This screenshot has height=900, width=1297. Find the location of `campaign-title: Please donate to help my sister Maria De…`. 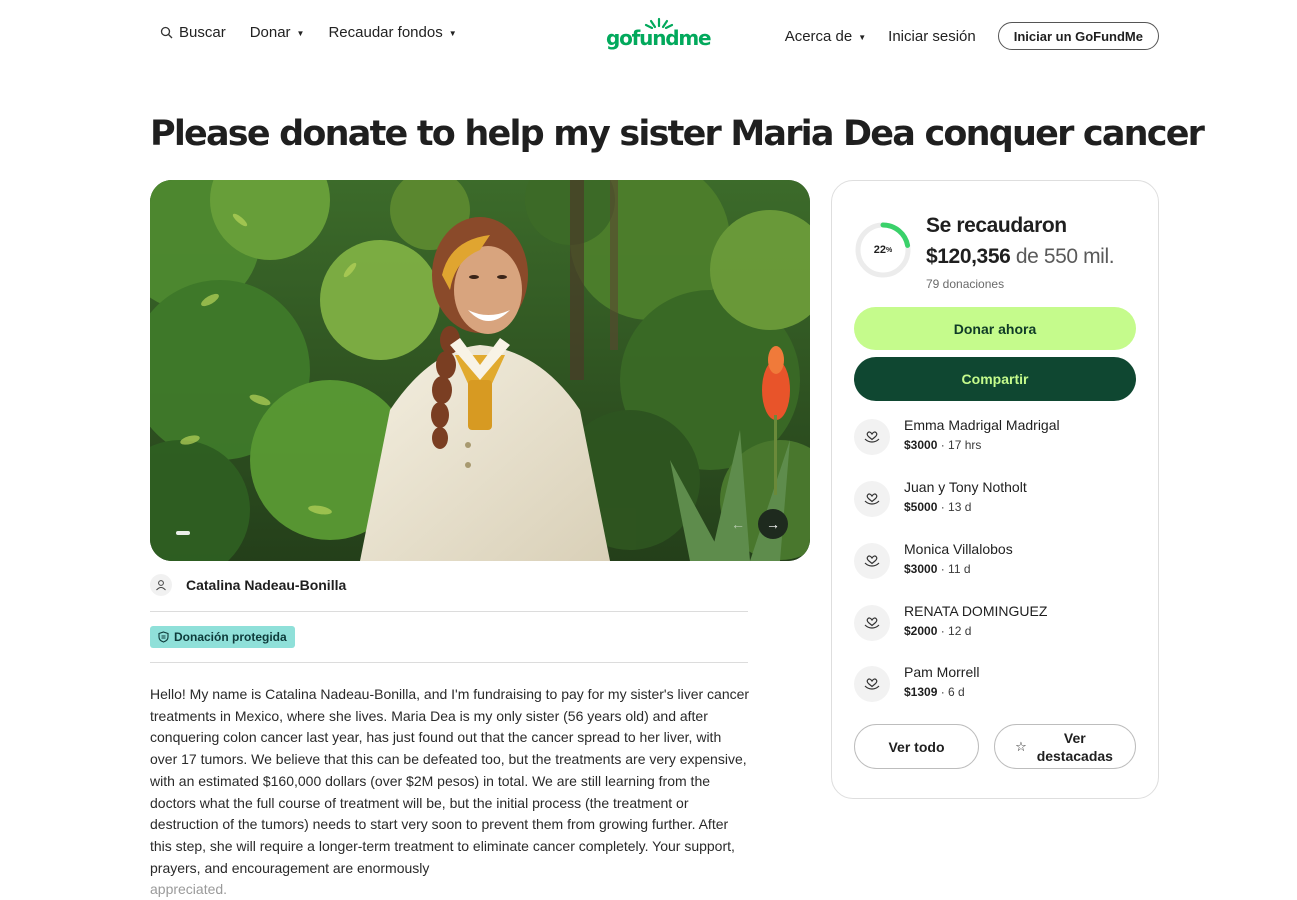

campaign-title: Please donate to help my sister Maria De… is located at coordinates (677, 134).